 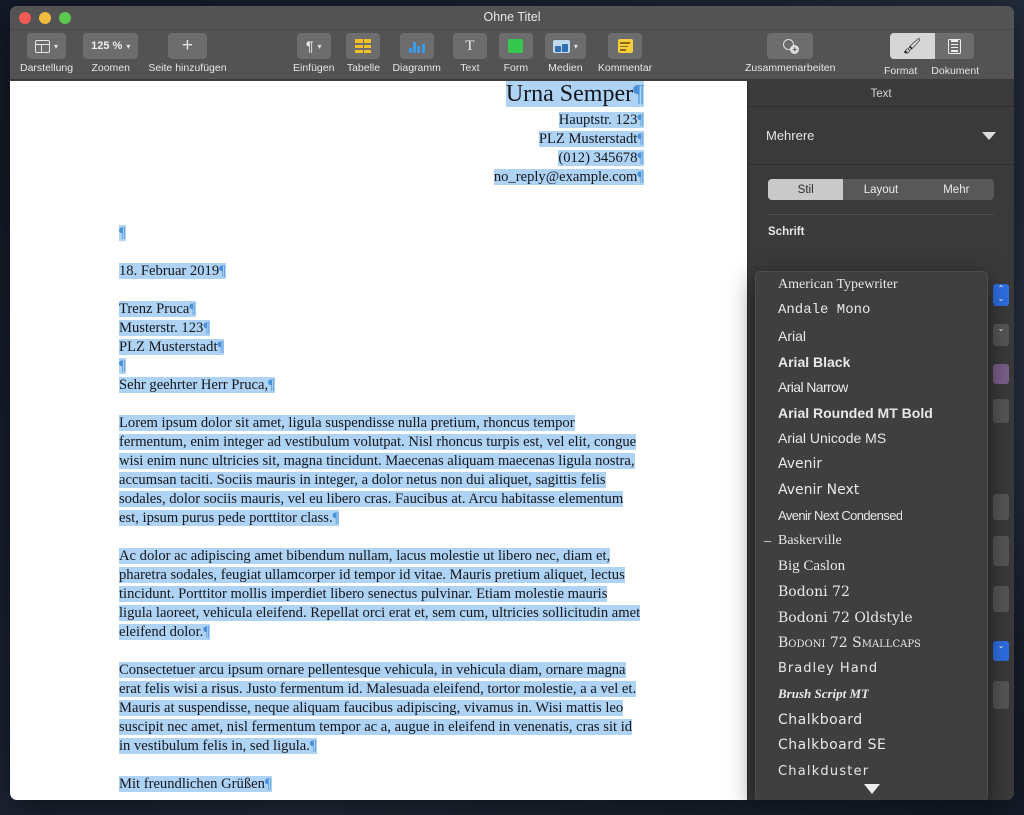 I want to click on typeface-popup-peek: ⌄, so click(x=1001, y=335).